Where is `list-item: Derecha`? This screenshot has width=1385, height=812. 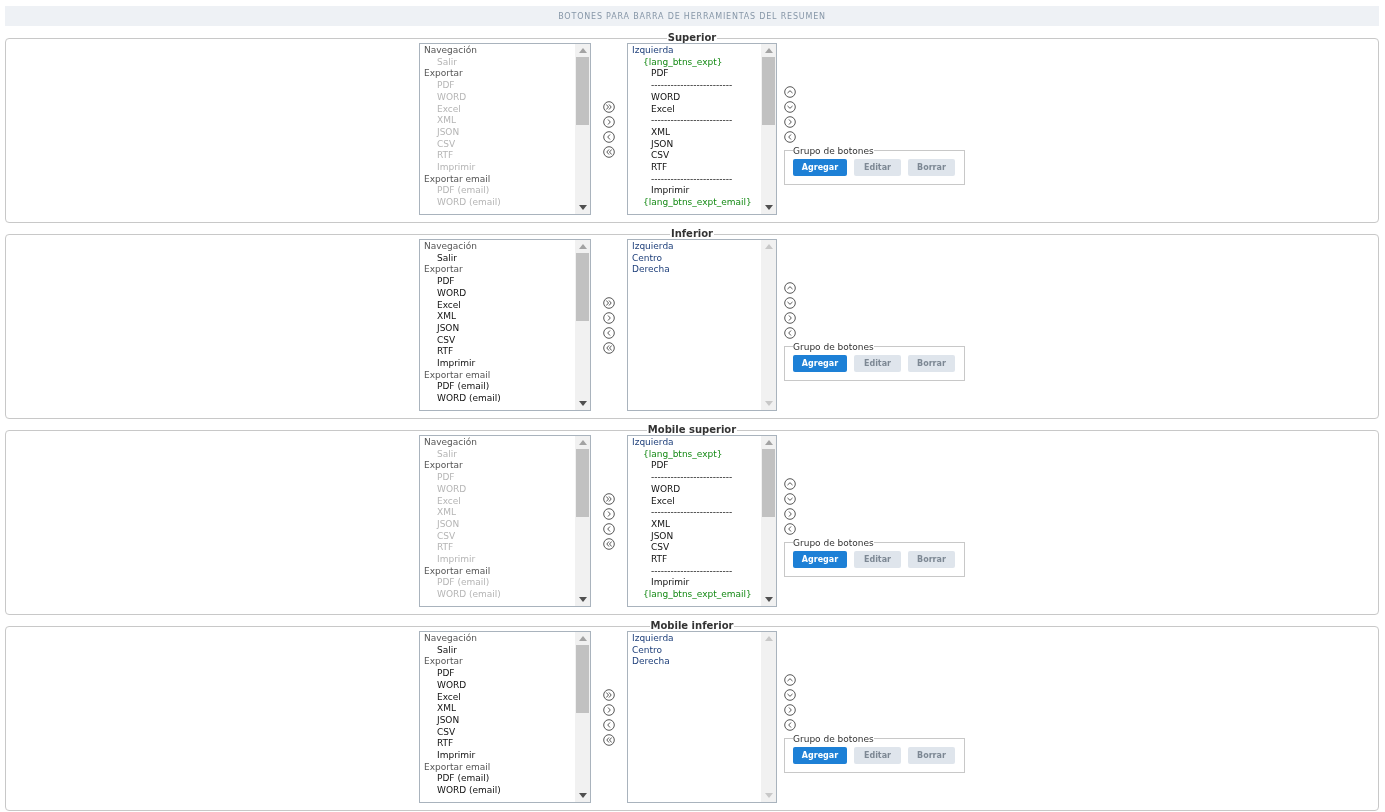 list-item: Derecha is located at coordinates (694, 270).